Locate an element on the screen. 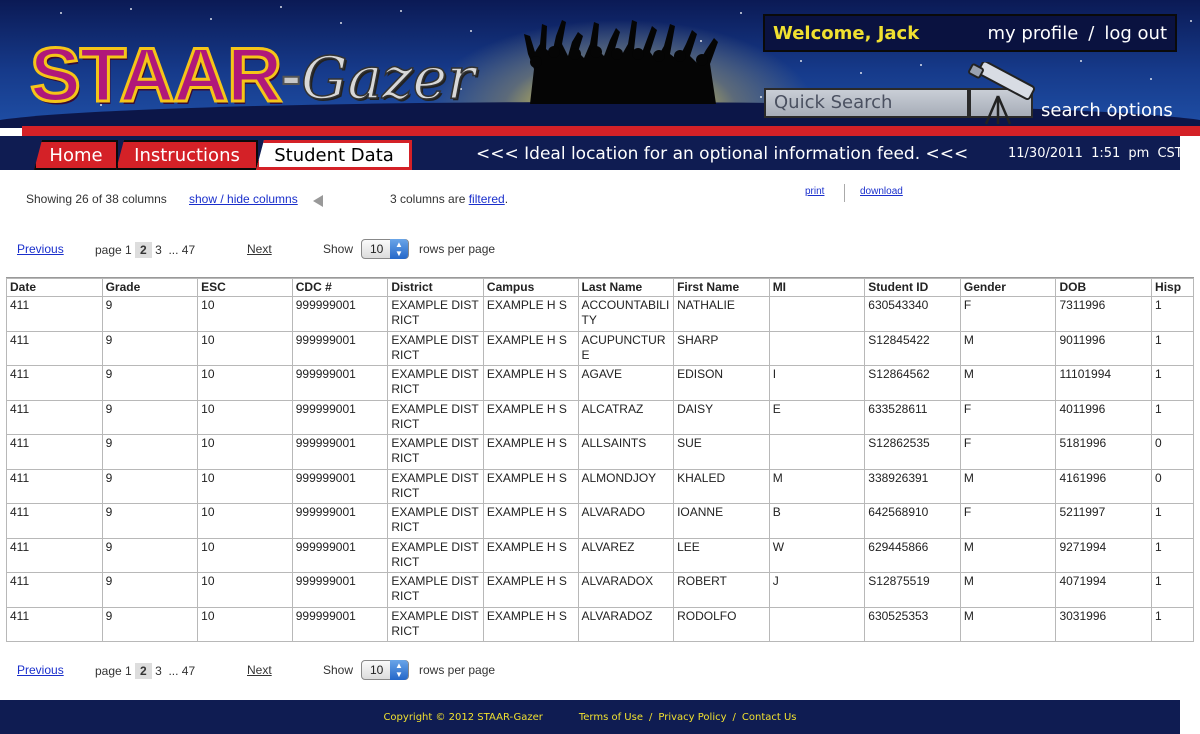  column-header: DOB is located at coordinates (1104, 287).